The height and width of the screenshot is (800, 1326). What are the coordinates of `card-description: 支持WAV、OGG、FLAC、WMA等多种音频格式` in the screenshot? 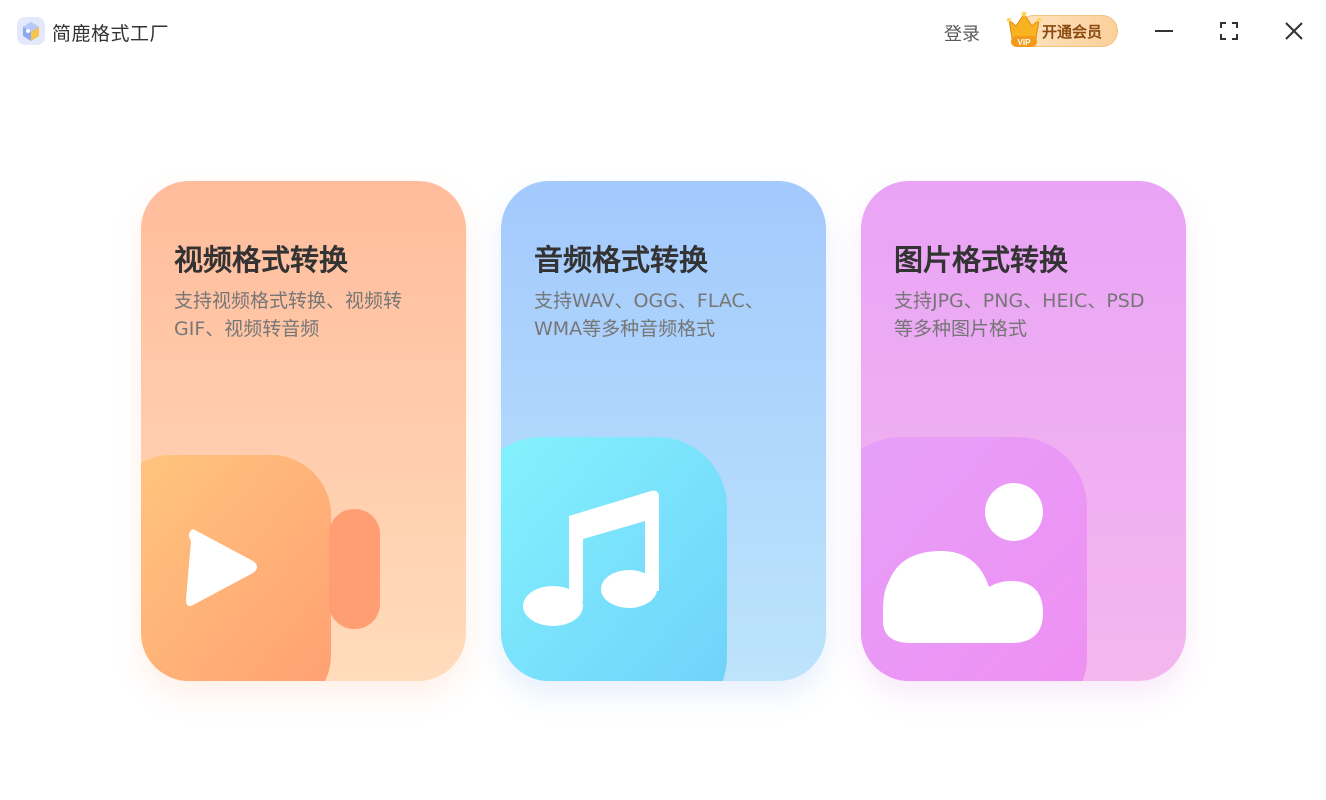 It's located at (649, 315).